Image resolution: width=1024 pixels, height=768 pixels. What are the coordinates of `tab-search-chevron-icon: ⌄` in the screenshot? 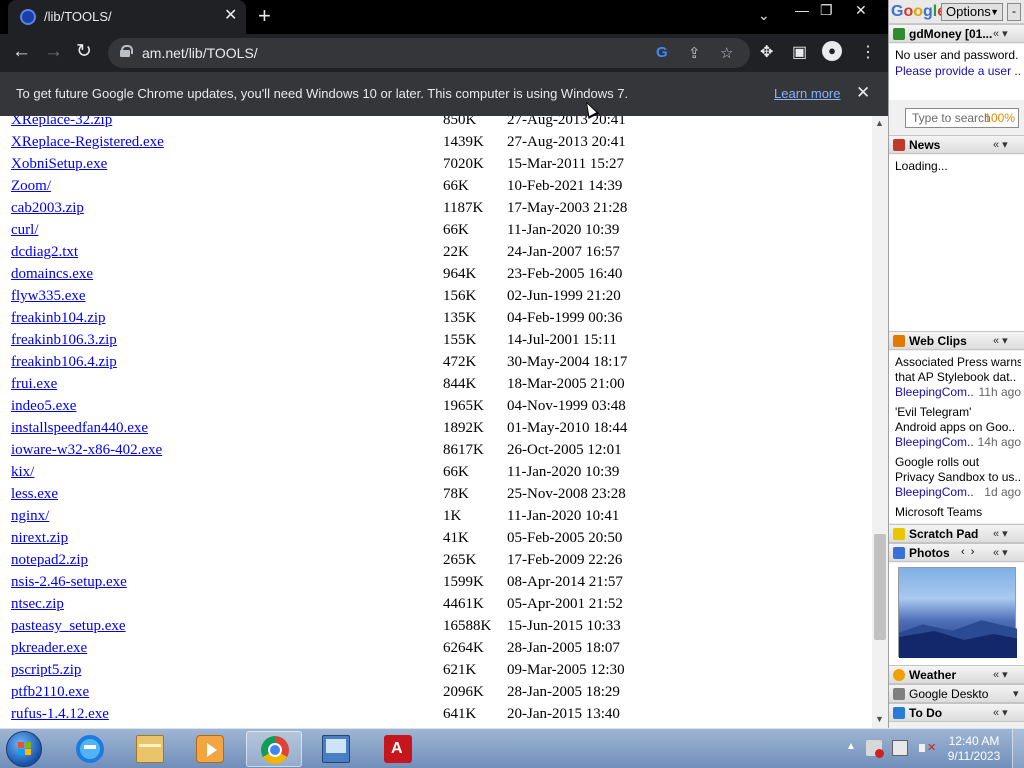 It's located at (764, 15).